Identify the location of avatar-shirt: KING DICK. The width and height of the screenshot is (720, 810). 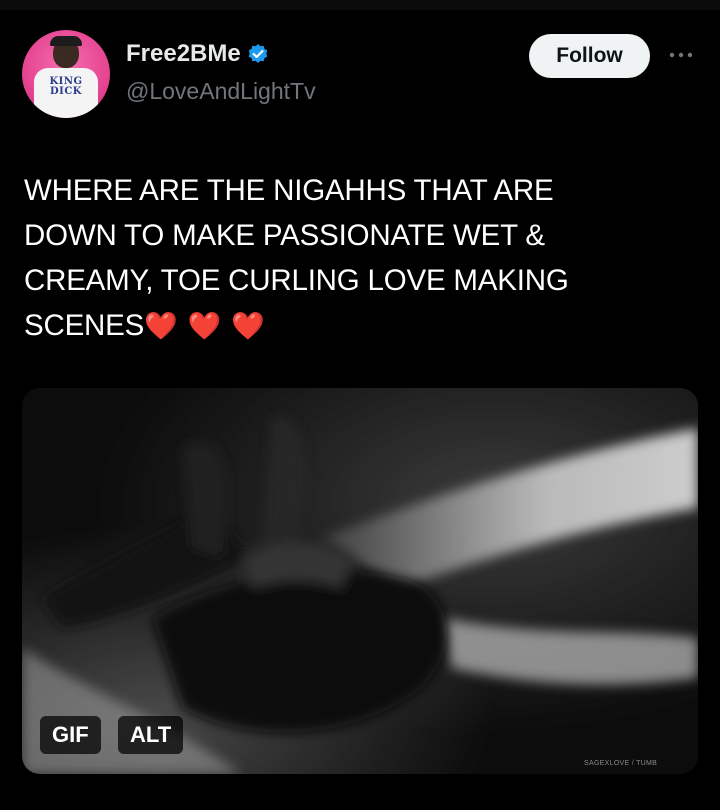
(66, 93).